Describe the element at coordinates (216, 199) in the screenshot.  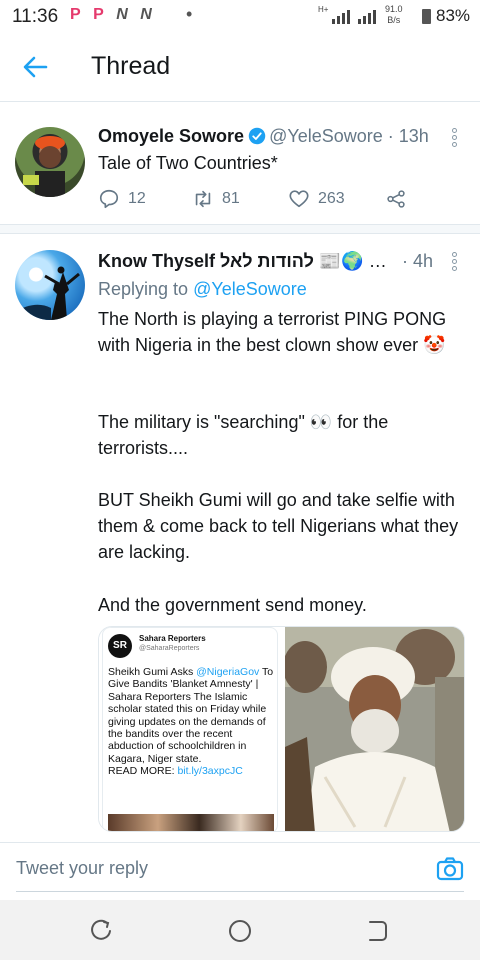
I see `retweet-action: 81` at that location.